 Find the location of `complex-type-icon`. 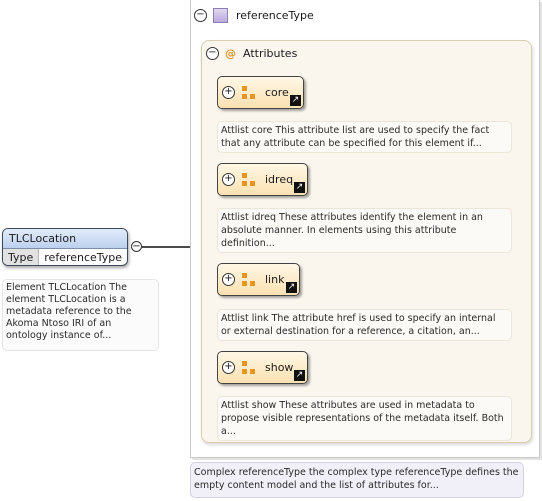

complex-type-icon is located at coordinates (220, 15).